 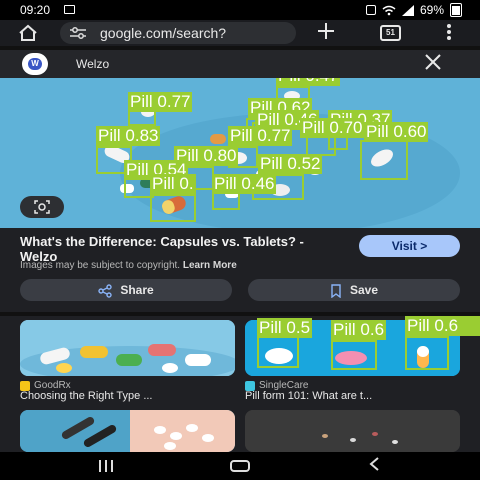 I want to click on home-icon, so click(x=28, y=32).